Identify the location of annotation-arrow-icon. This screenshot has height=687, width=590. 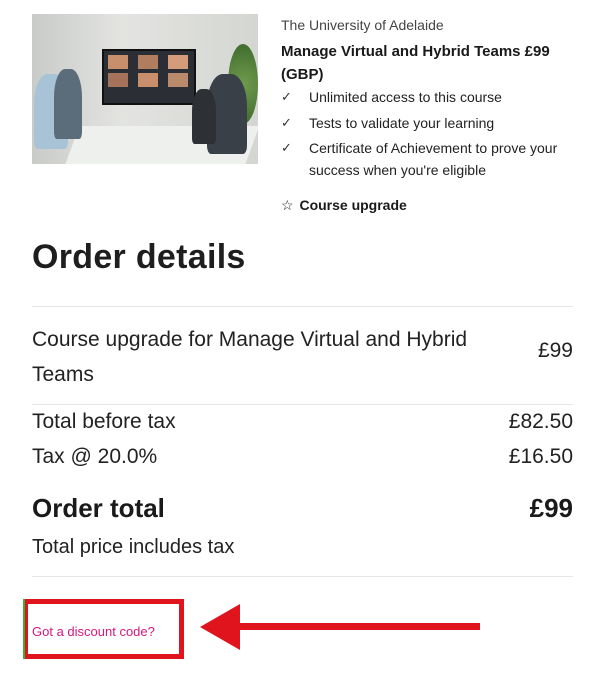
(340, 627).